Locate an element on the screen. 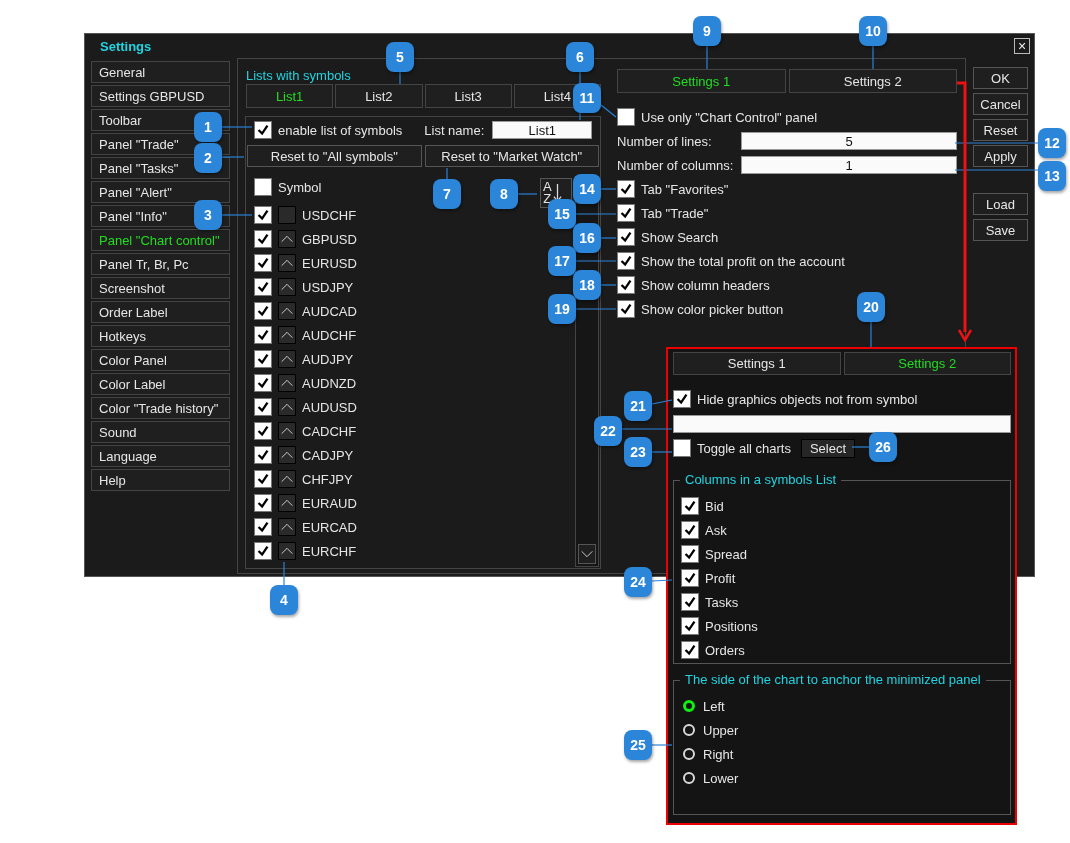 The image size is (1070, 843). checkbox-label: Ask is located at coordinates (716, 530).